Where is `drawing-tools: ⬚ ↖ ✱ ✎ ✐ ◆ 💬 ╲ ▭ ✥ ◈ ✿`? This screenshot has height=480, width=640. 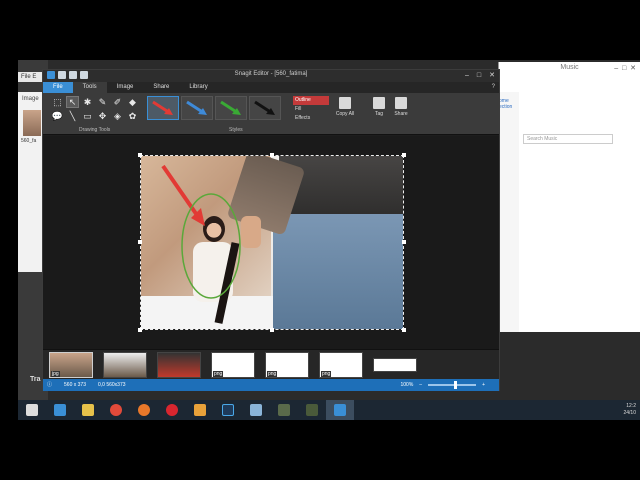
drawing-tools: ⬚ ↖ ✱ ✎ ✐ ◆ 💬 ╲ ▭ ✥ ◈ ✿ is located at coordinates (96, 109).